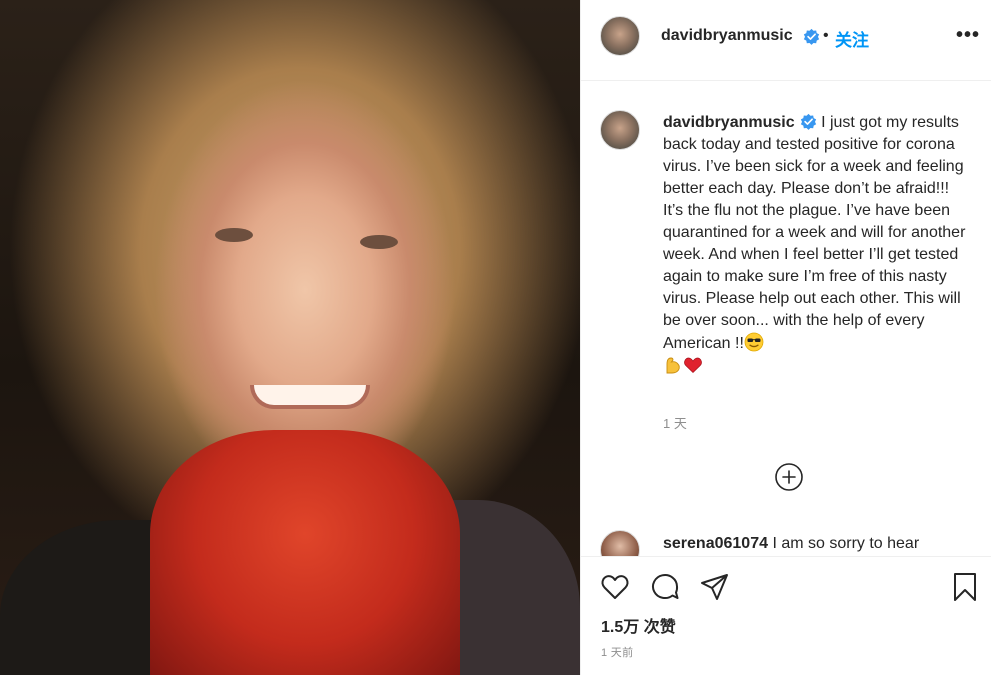  I want to click on bookmark-icon, so click(965, 587).